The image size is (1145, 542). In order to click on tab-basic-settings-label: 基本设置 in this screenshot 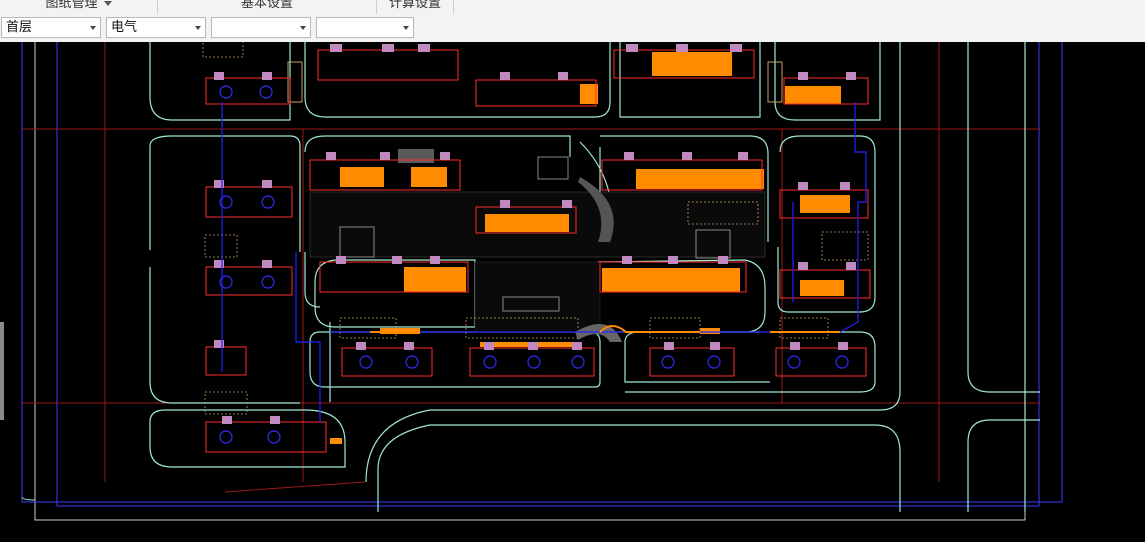, I will do `click(266, 5)`.